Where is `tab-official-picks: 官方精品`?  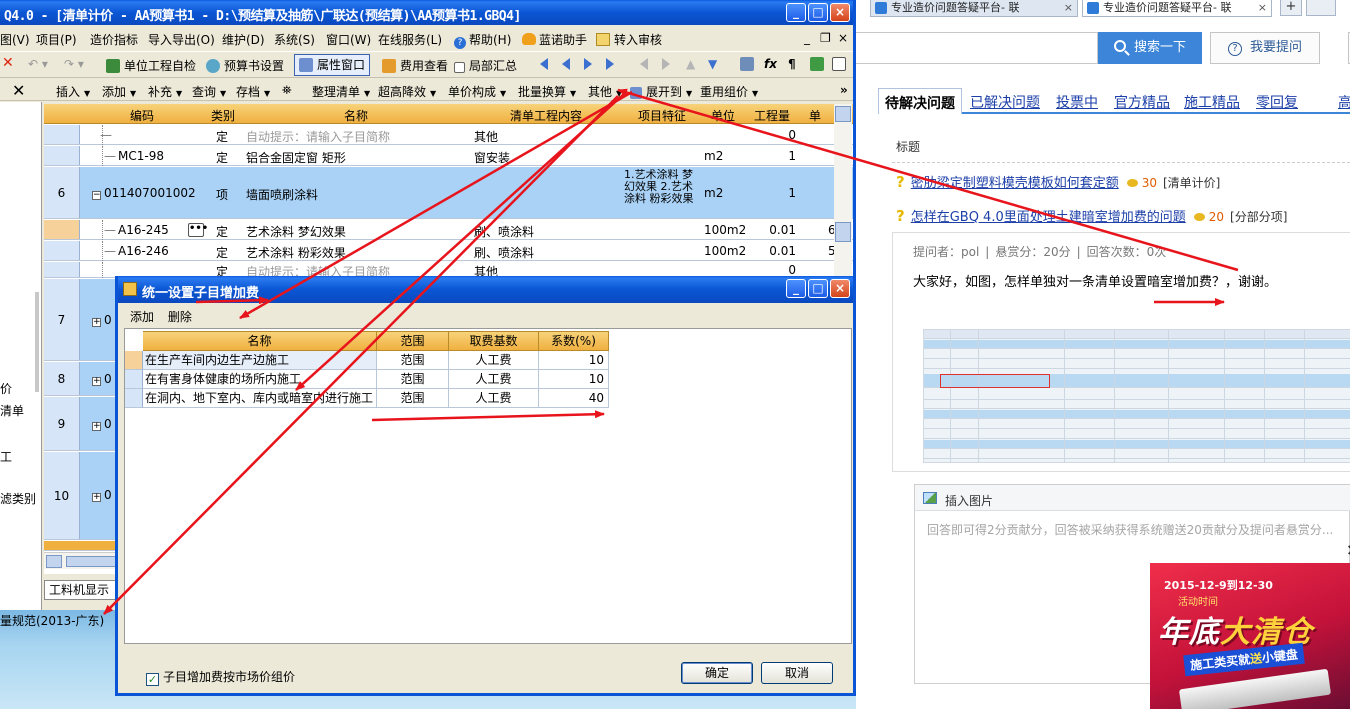
tab-official-picks: 官方精品 is located at coordinates (1142, 102).